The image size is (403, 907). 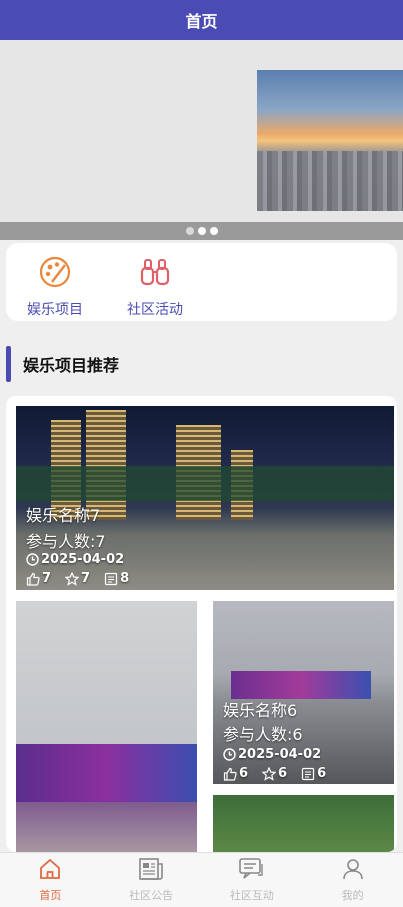 What do you see at coordinates (263, 734) in the screenshot?
I see `card-participants: 参与人数:6` at bounding box center [263, 734].